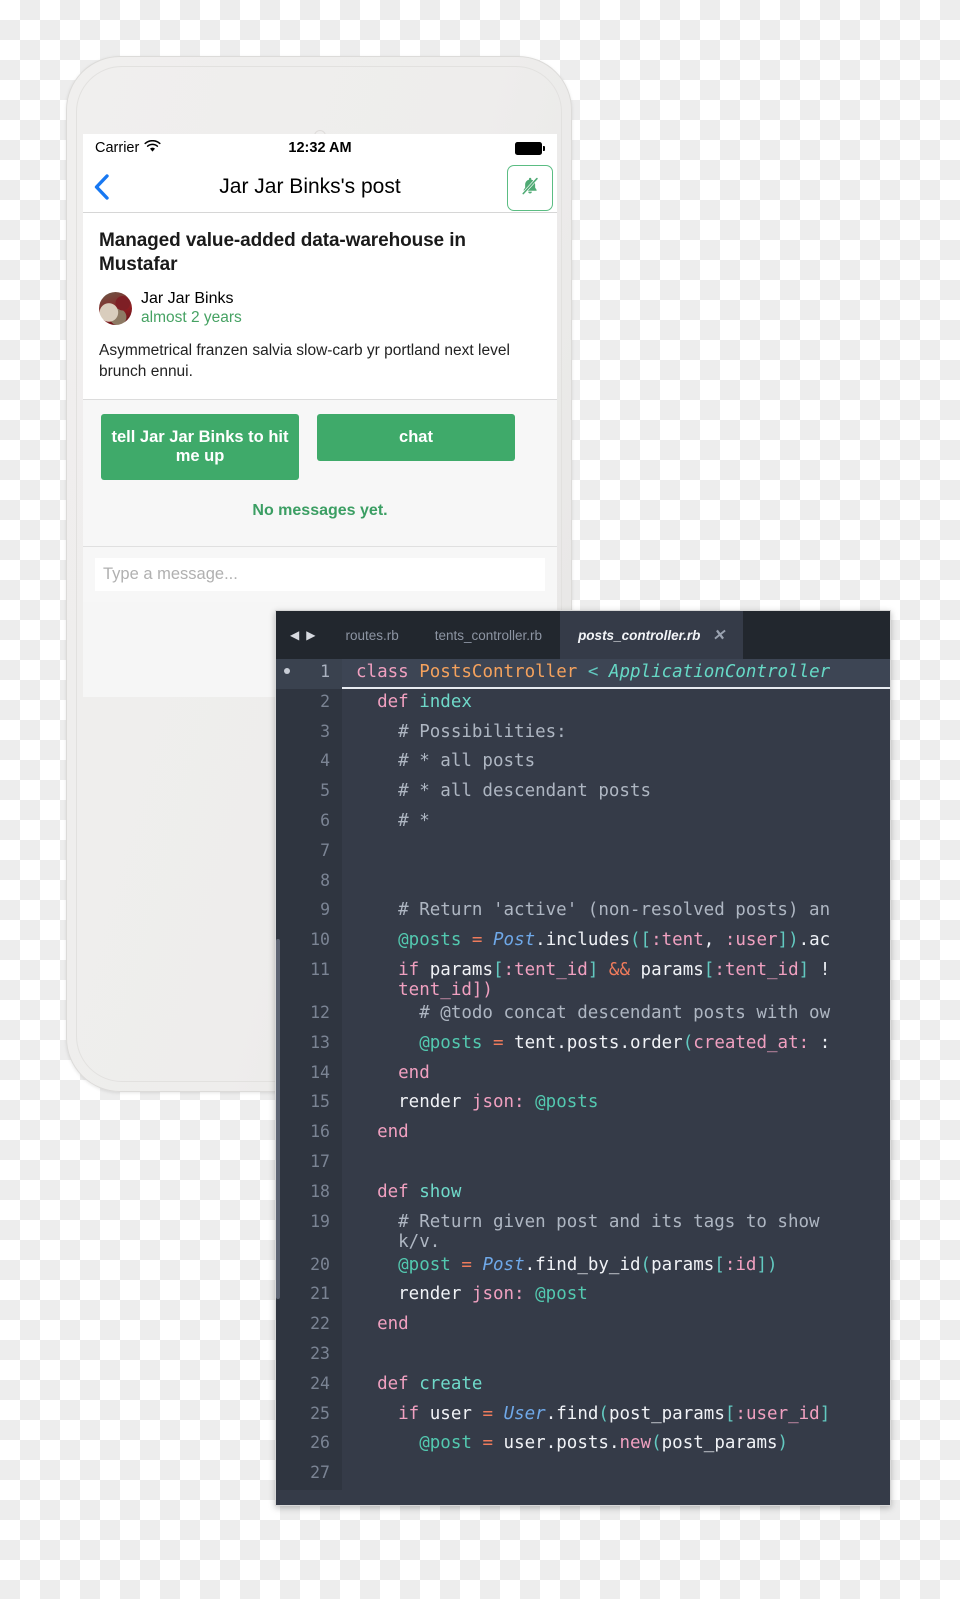 This screenshot has height=1599, width=960. What do you see at coordinates (309, 793) in the screenshot?
I see `line-number: 5` at bounding box center [309, 793].